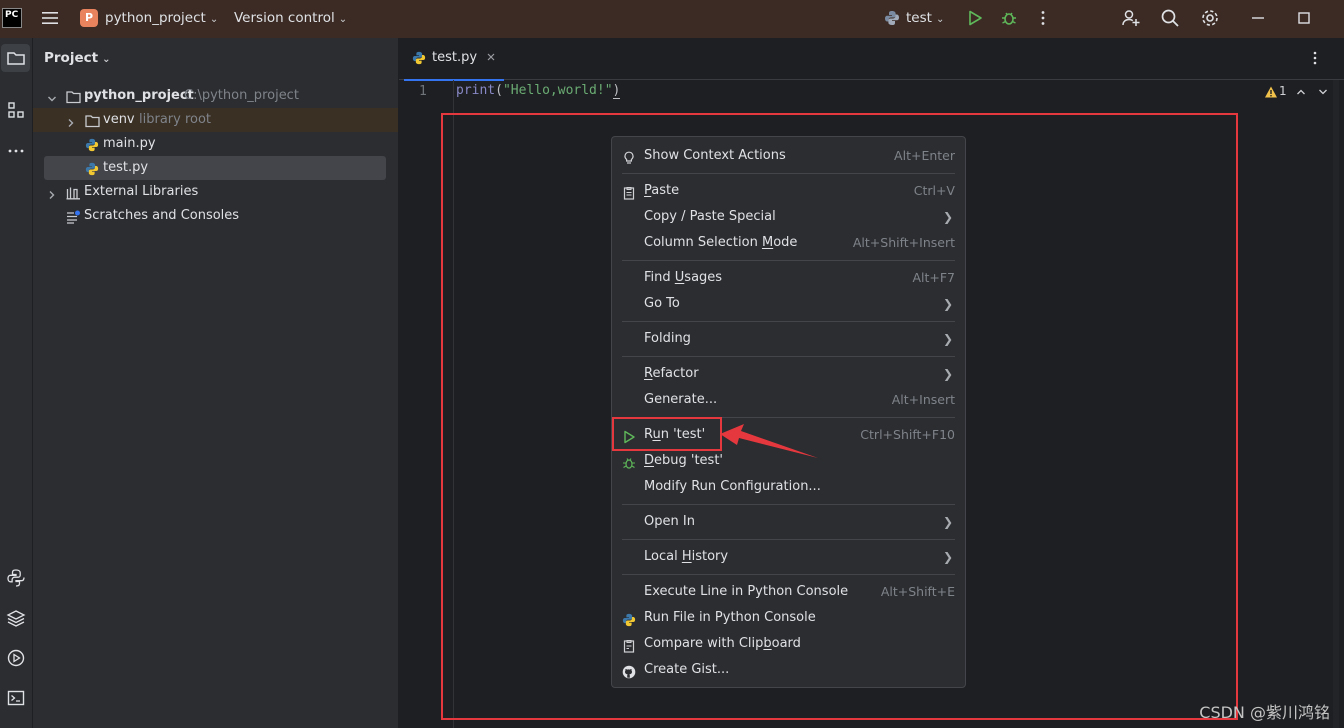 Image resolution: width=1344 pixels, height=728 pixels. Describe the element at coordinates (746, 591) in the screenshot. I see `menu-item-label: Execute Line in Python Console` at that location.